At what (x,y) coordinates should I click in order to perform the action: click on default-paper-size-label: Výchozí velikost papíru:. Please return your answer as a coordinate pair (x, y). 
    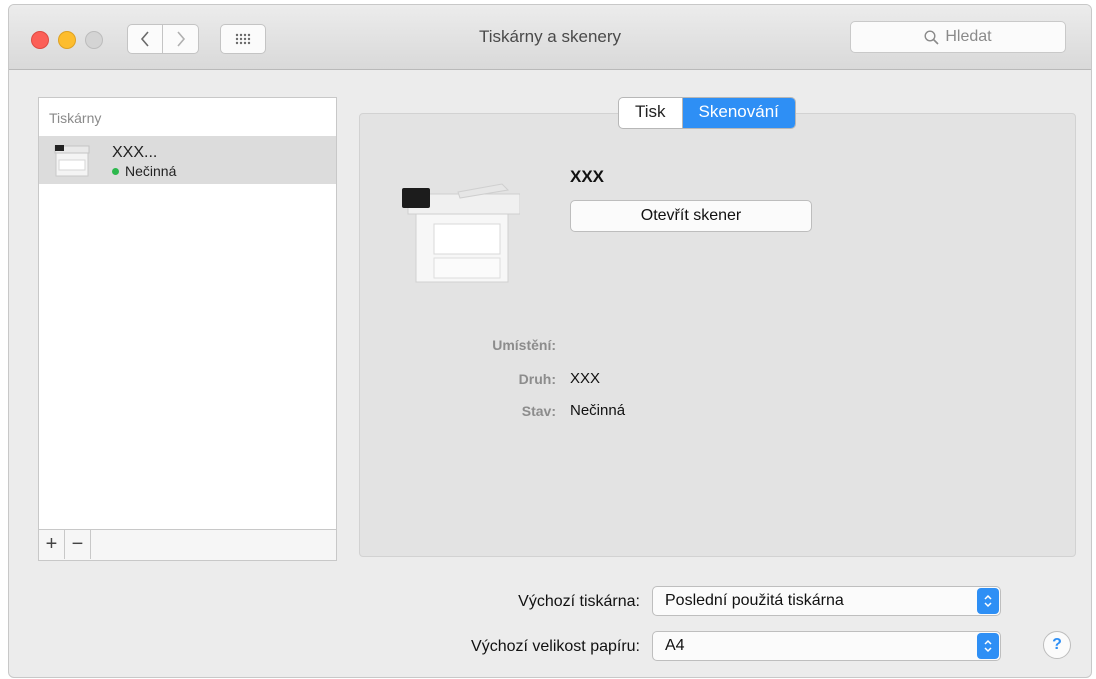
    Looking at the image, I should click on (555, 646).